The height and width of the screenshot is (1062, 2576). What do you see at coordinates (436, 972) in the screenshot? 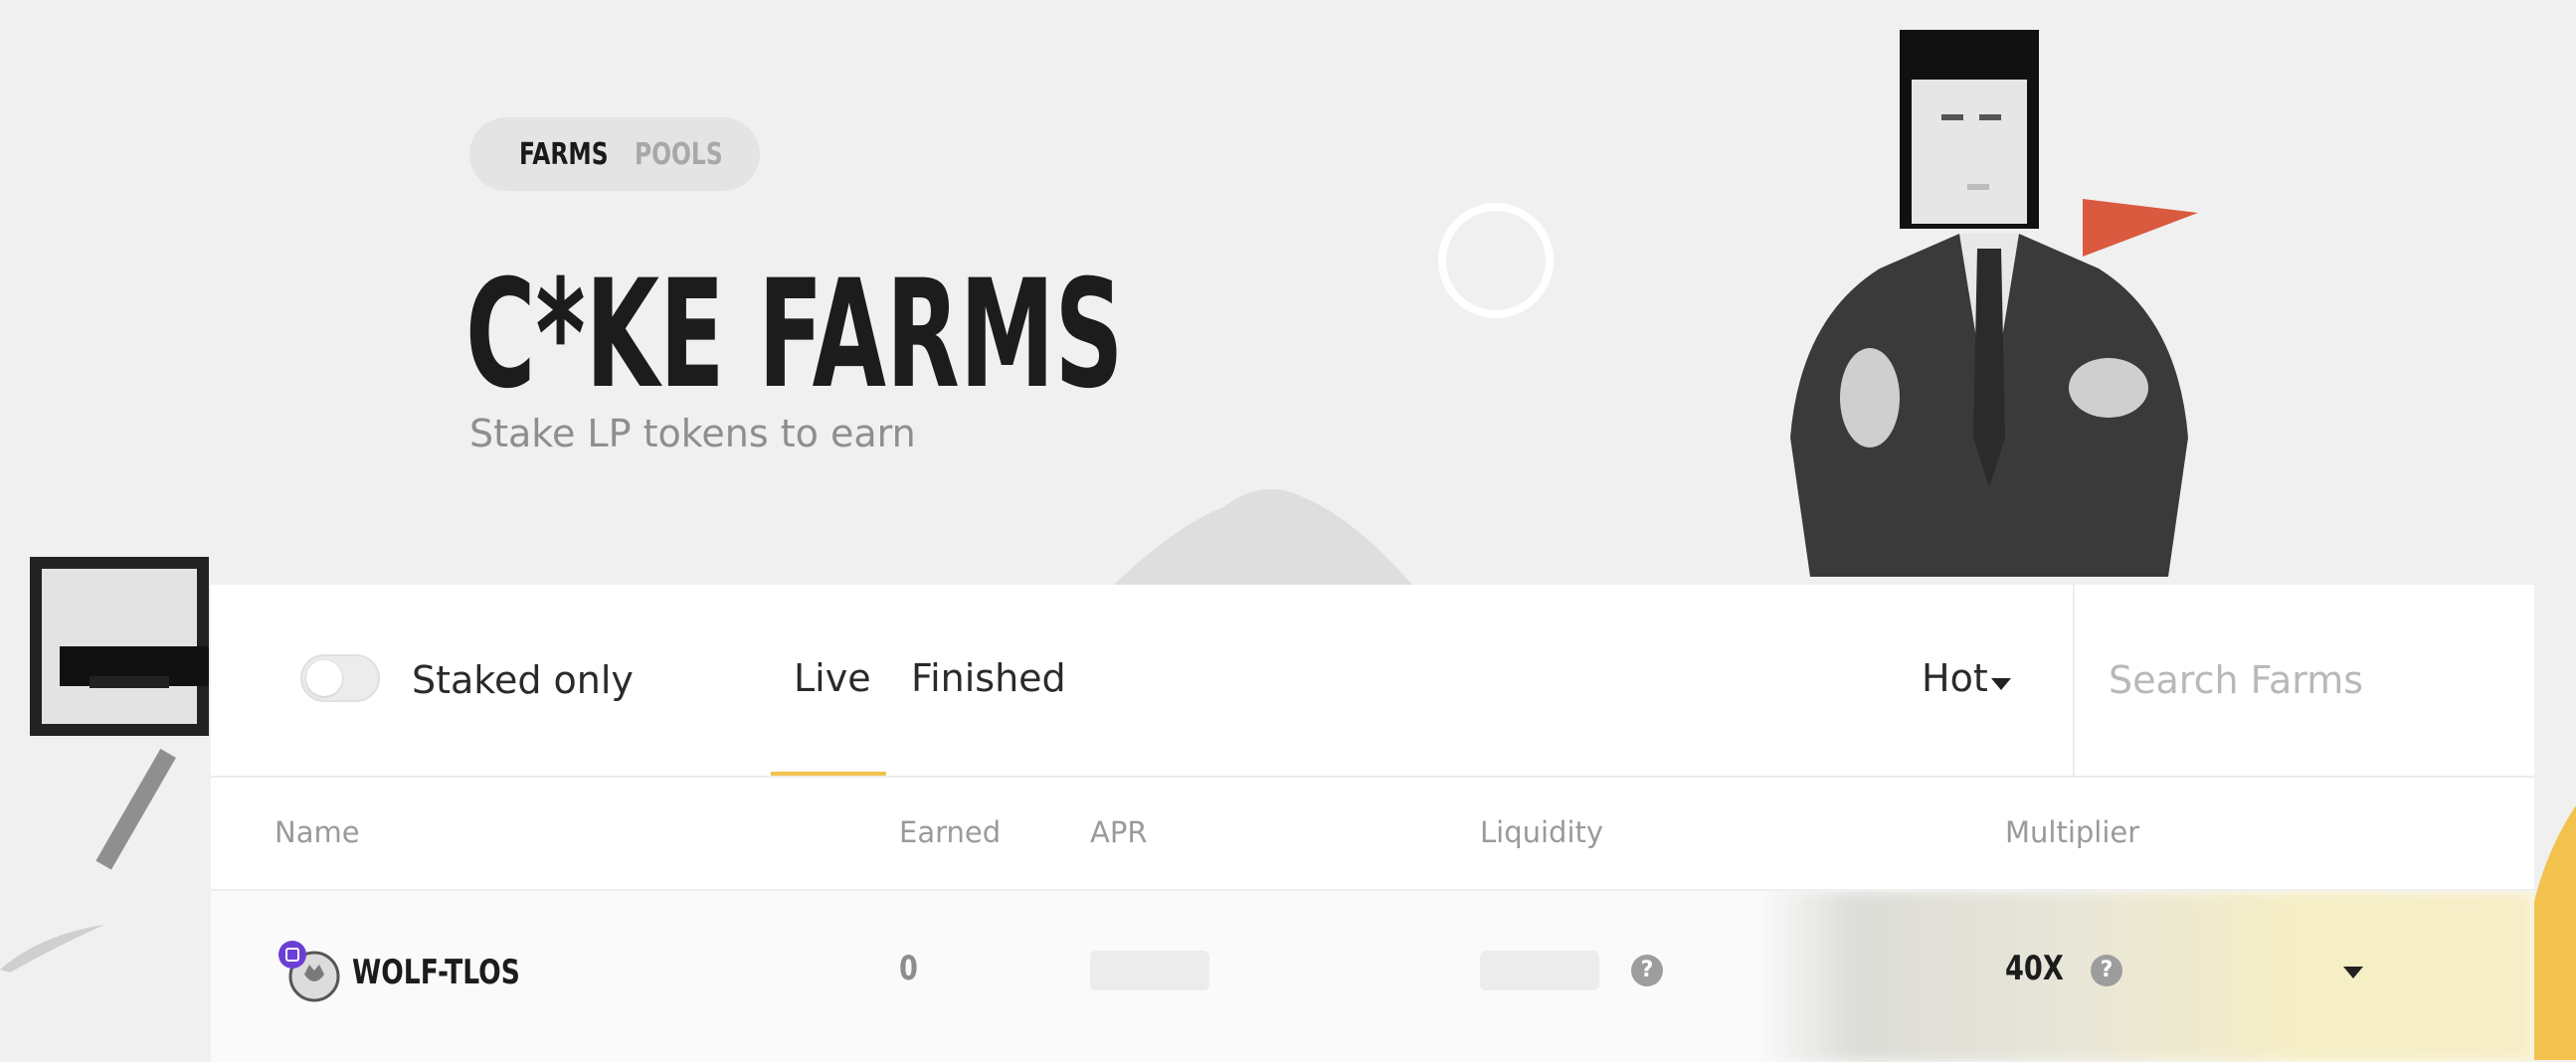
I see `farm-pair-name: WOLF-TLOS` at bounding box center [436, 972].